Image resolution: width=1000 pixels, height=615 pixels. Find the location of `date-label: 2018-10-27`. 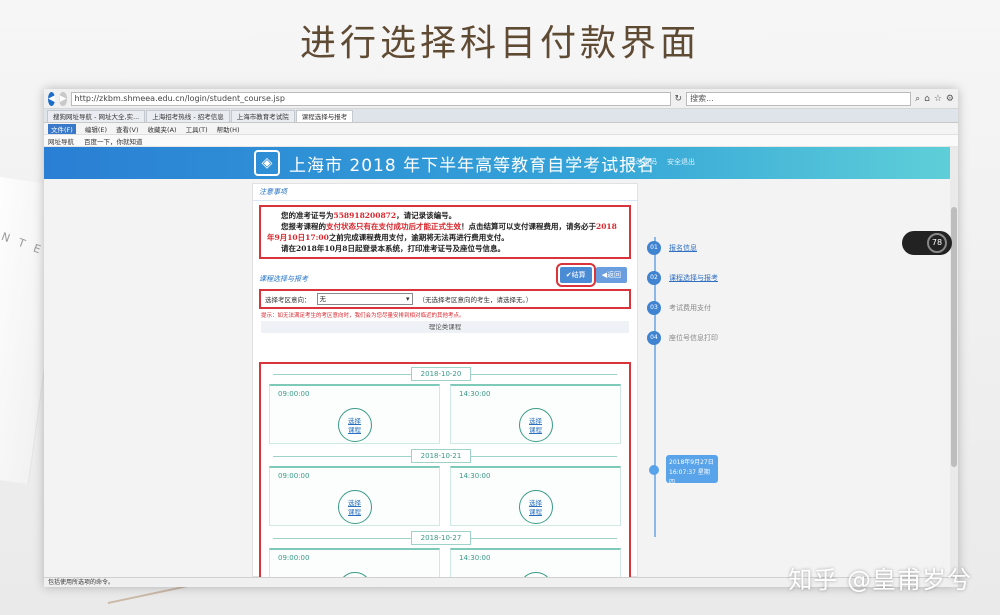

date-label: 2018-10-27 is located at coordinates (441, 538).